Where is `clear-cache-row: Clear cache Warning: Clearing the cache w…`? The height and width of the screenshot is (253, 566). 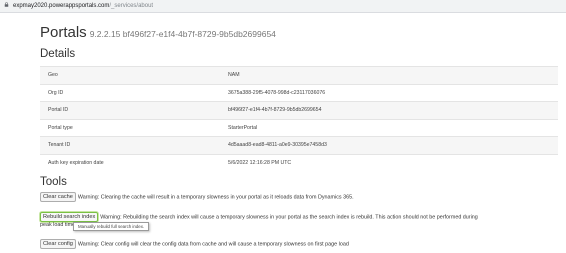 clear-cache-row: Clear cache Warning: Clearing the cache w… is located at coordinates (299, 197).